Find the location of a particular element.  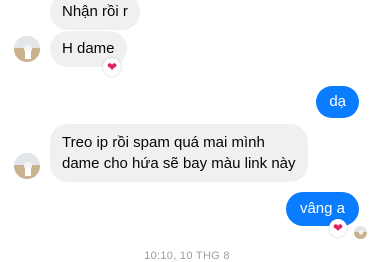

message-bubble-outgoing: dạ is located at coordinates (337, 102).